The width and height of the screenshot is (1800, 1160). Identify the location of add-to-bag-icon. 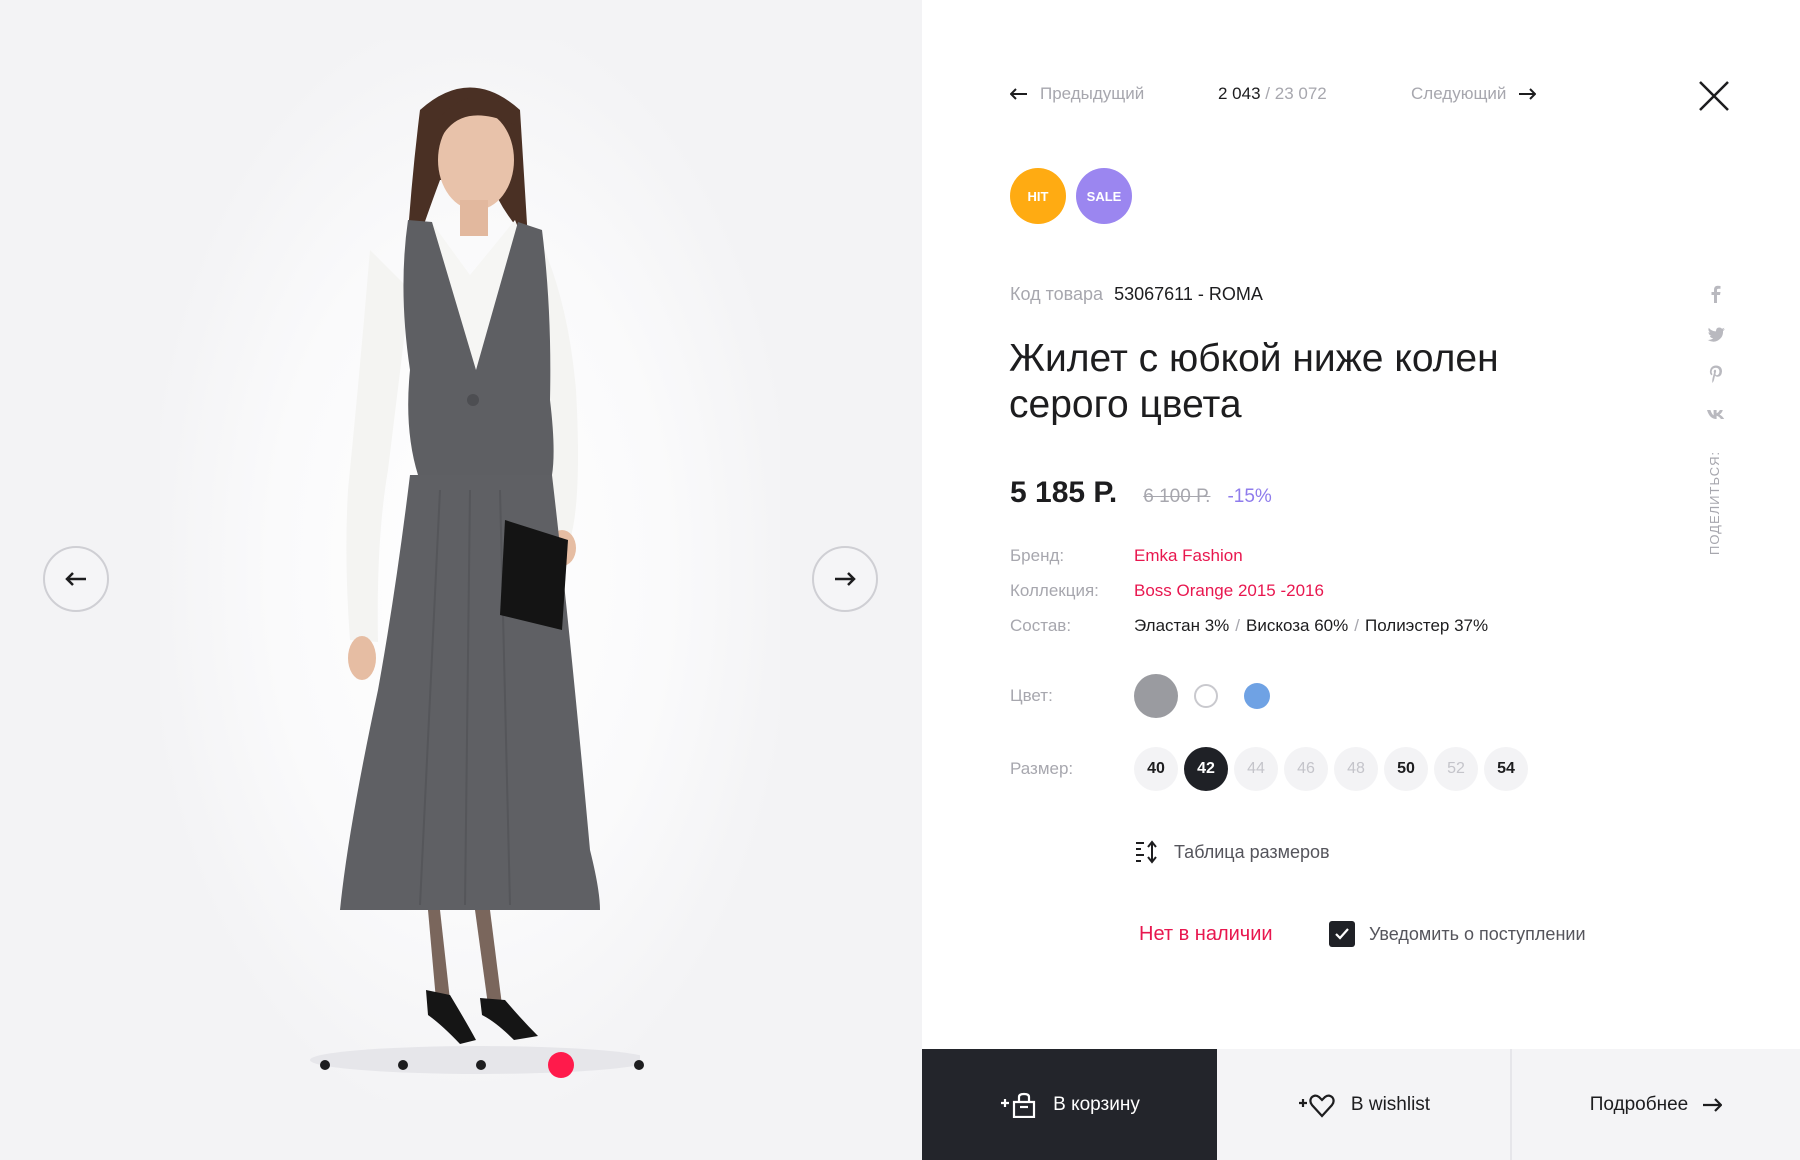
(1018, 1105).